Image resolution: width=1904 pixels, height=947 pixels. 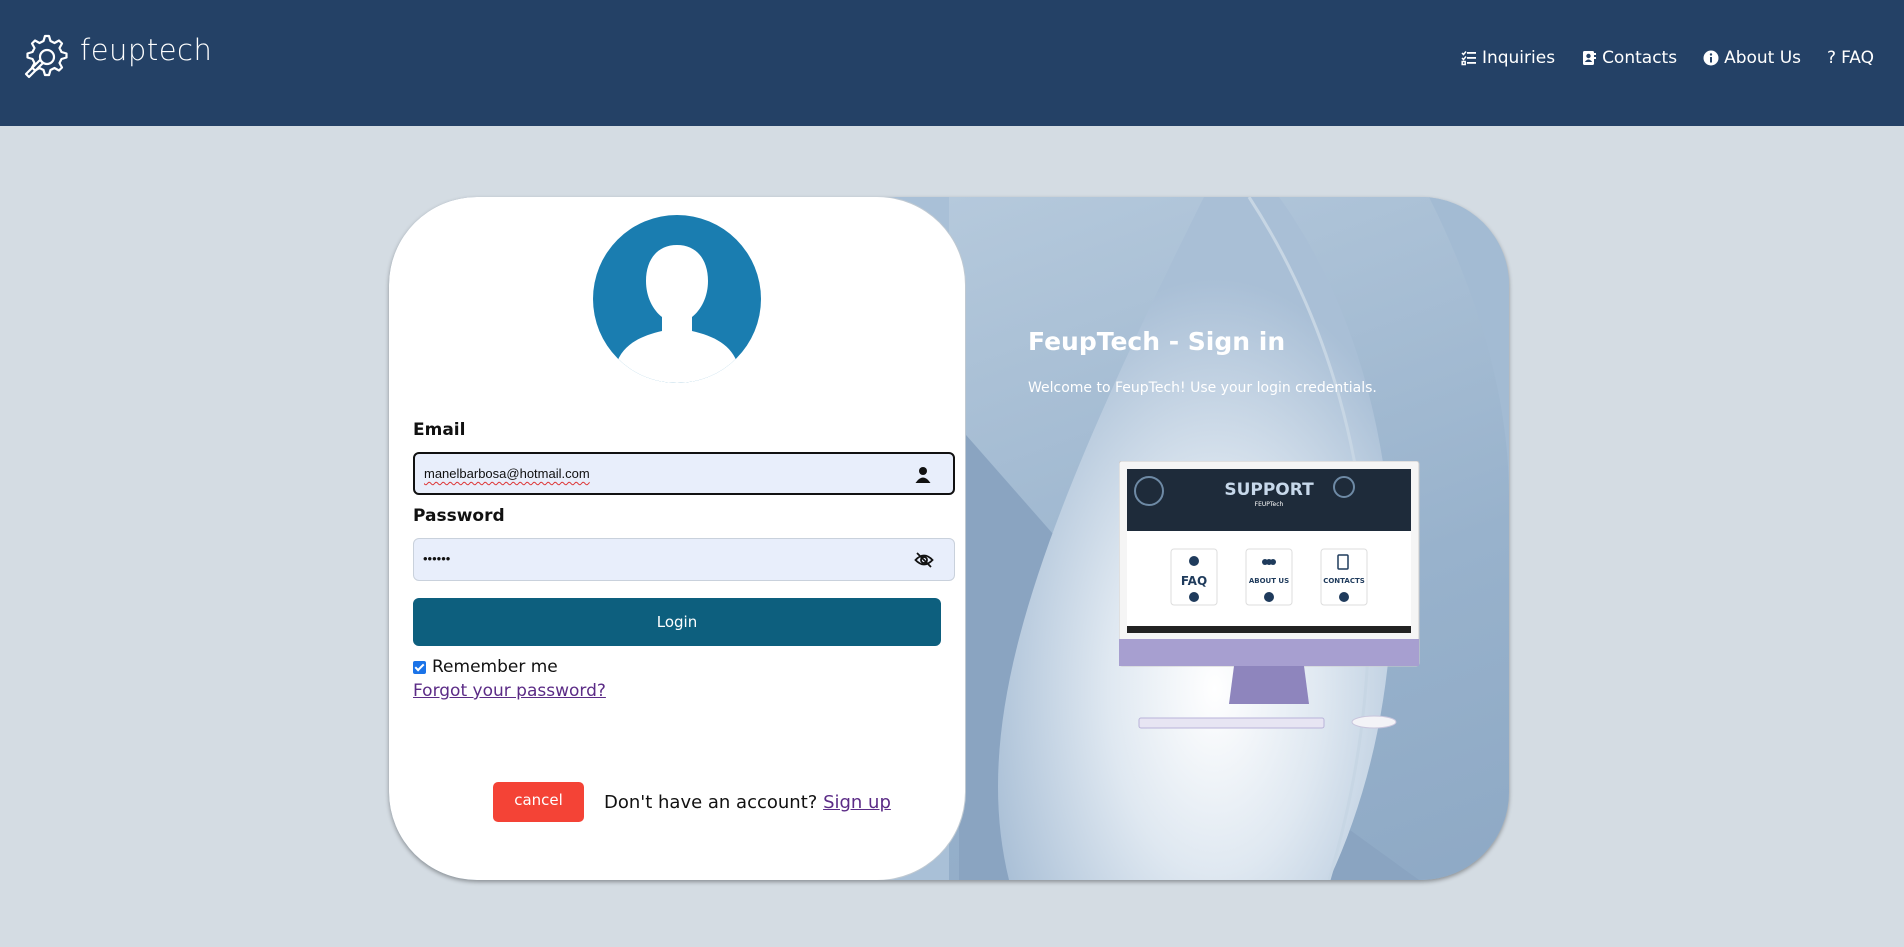 I want to click on question-icon: ?, so click(x=1832, y=58).